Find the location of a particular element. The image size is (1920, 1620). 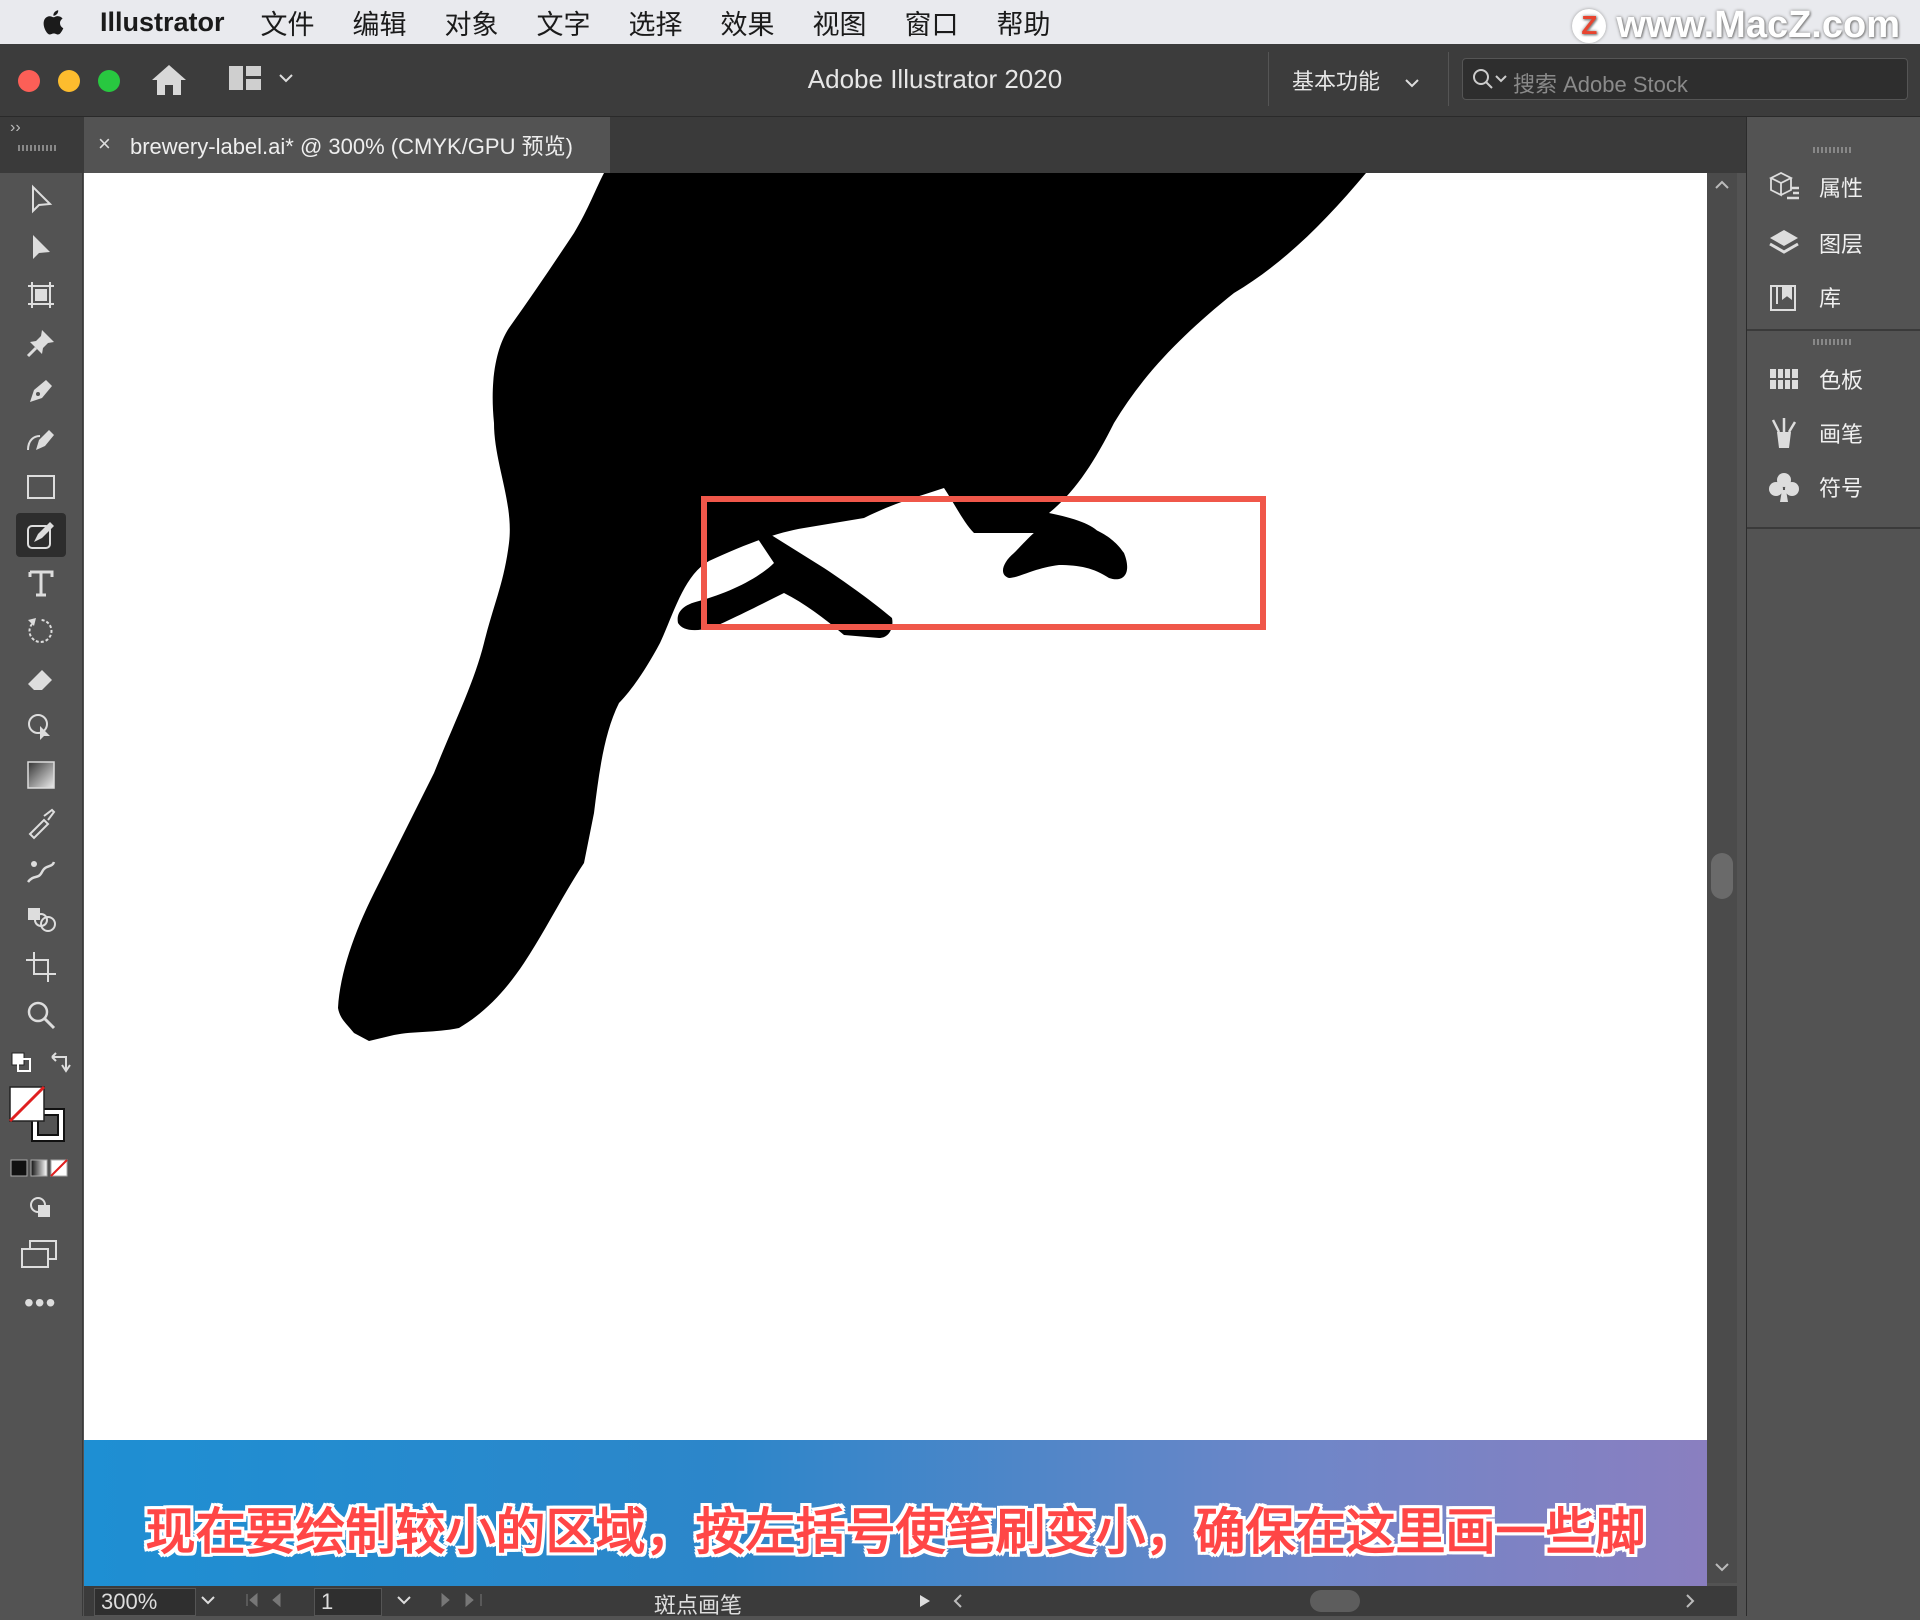

eraser-icon is located at coordinates (40, 680).